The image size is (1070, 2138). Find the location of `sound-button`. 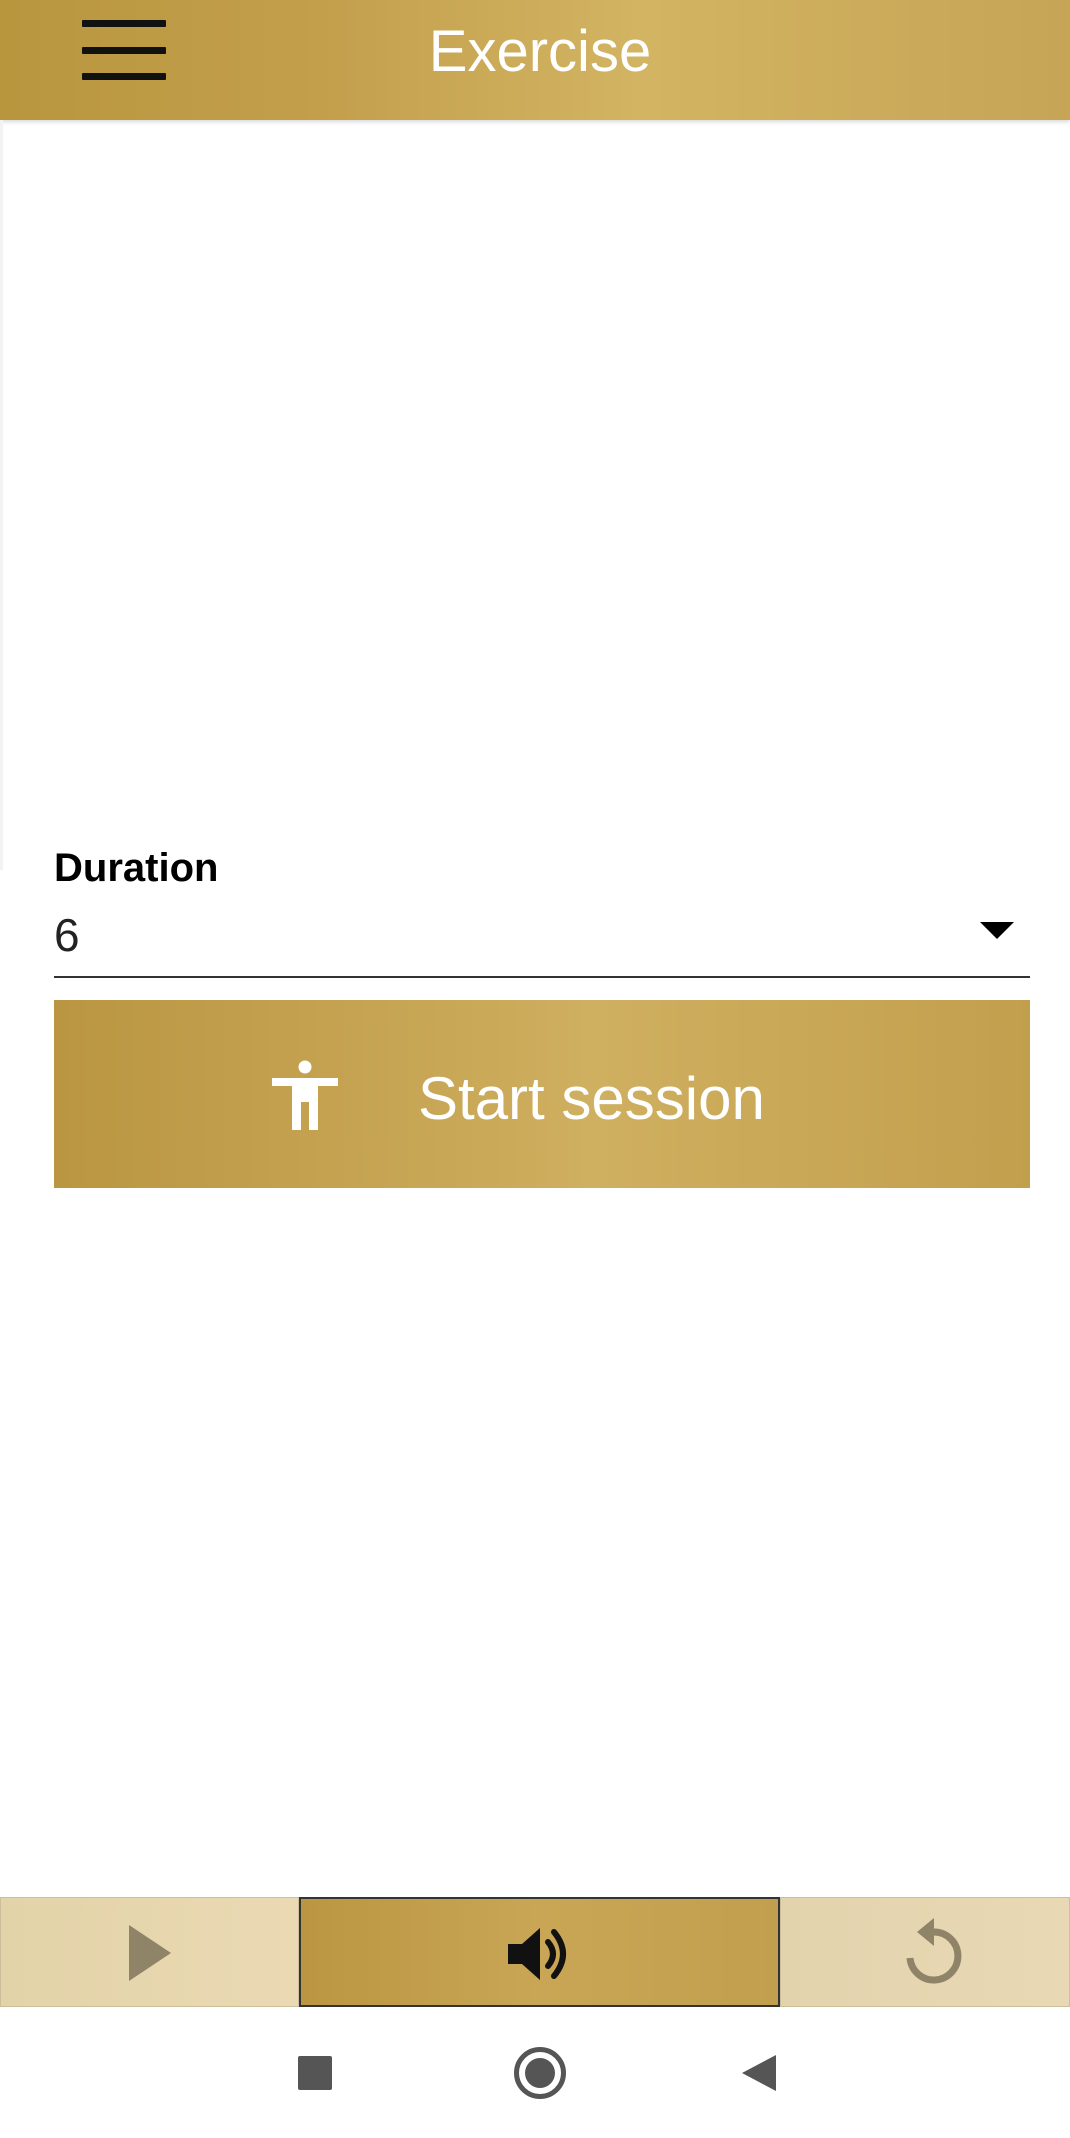

sound-button is located at coordinates (539, 1952).